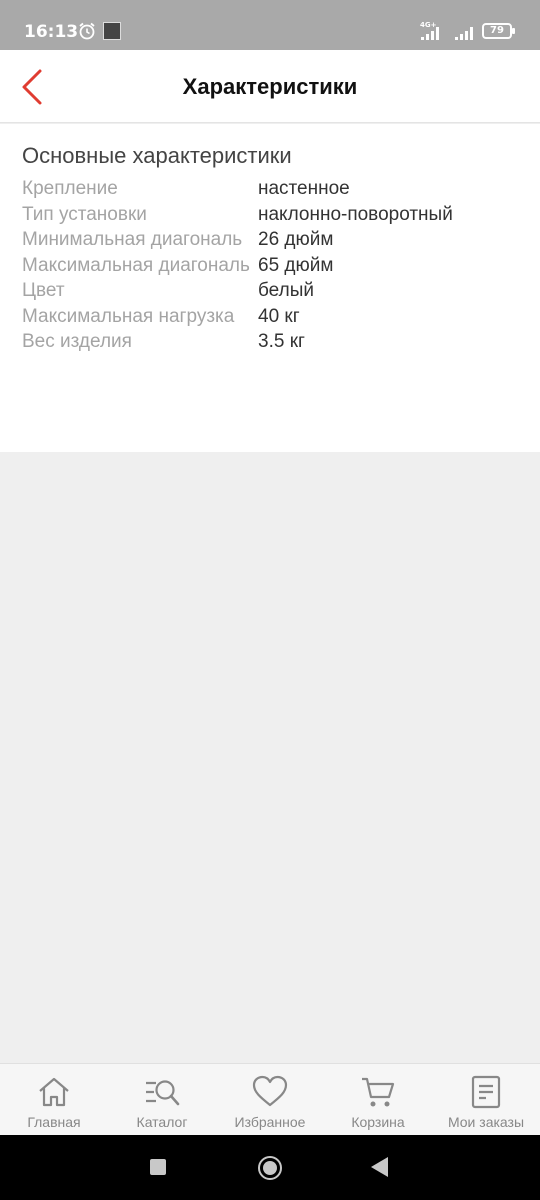  I want to click on home-button, so click(270, 1168).